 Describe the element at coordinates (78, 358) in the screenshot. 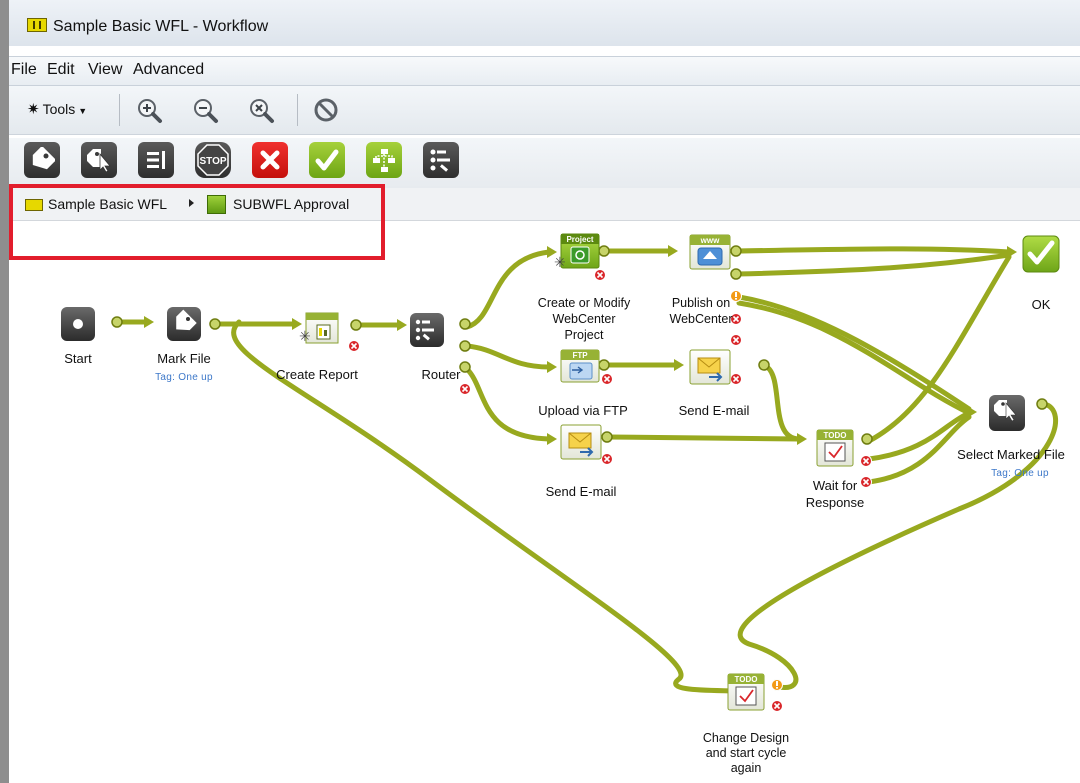

I see `start-label: Start` at that location.